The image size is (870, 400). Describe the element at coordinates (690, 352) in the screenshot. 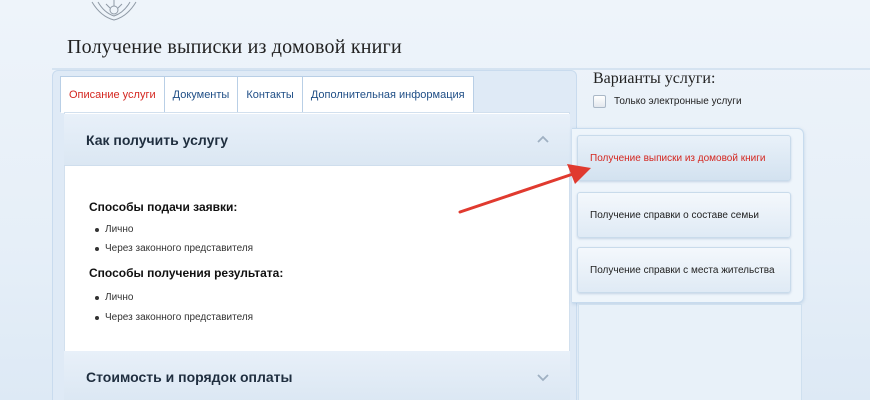

I see `sidebar-lower-panel` at that location.